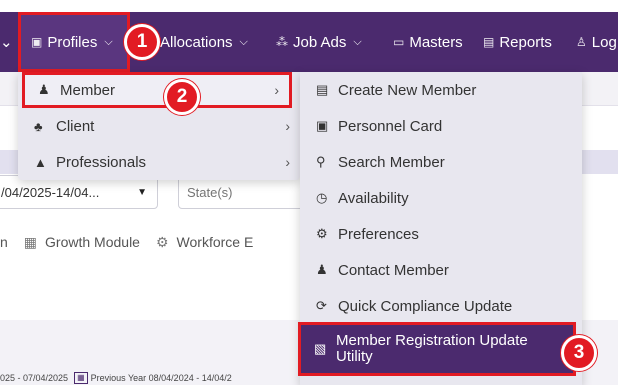 This screenshot has height=385, width=618. Describe the element at coordinates (322, 125) in the screenshot. I see `image-icon: ▣` at that location.